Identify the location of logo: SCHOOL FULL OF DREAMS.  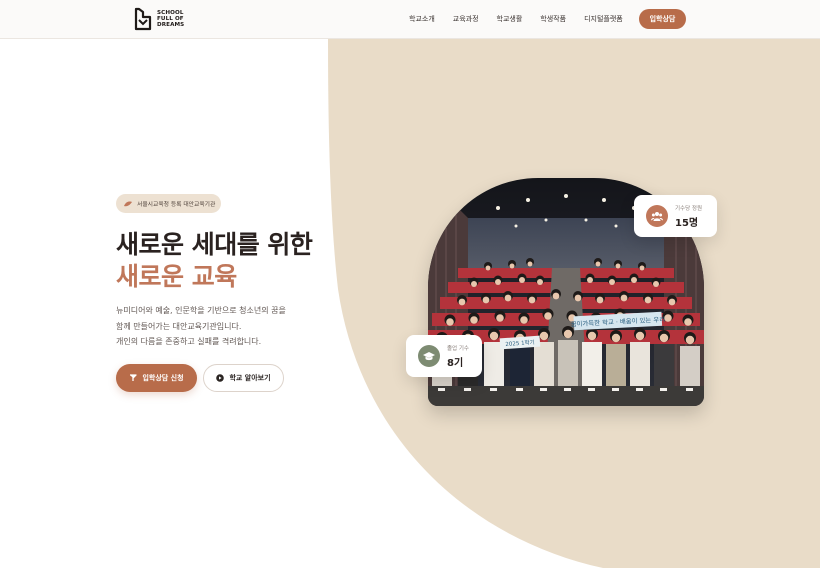
(159, 19).